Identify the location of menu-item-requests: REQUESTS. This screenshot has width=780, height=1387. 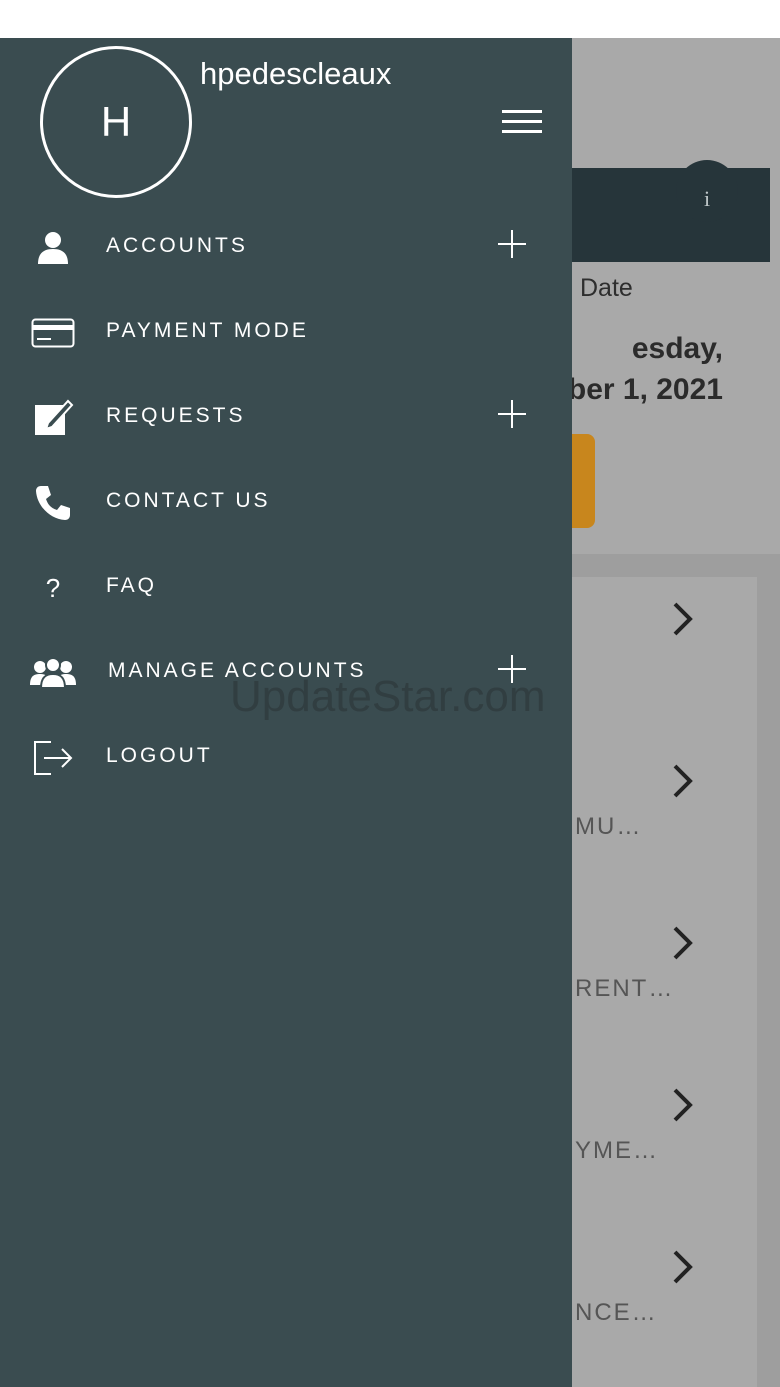
(286, 418).